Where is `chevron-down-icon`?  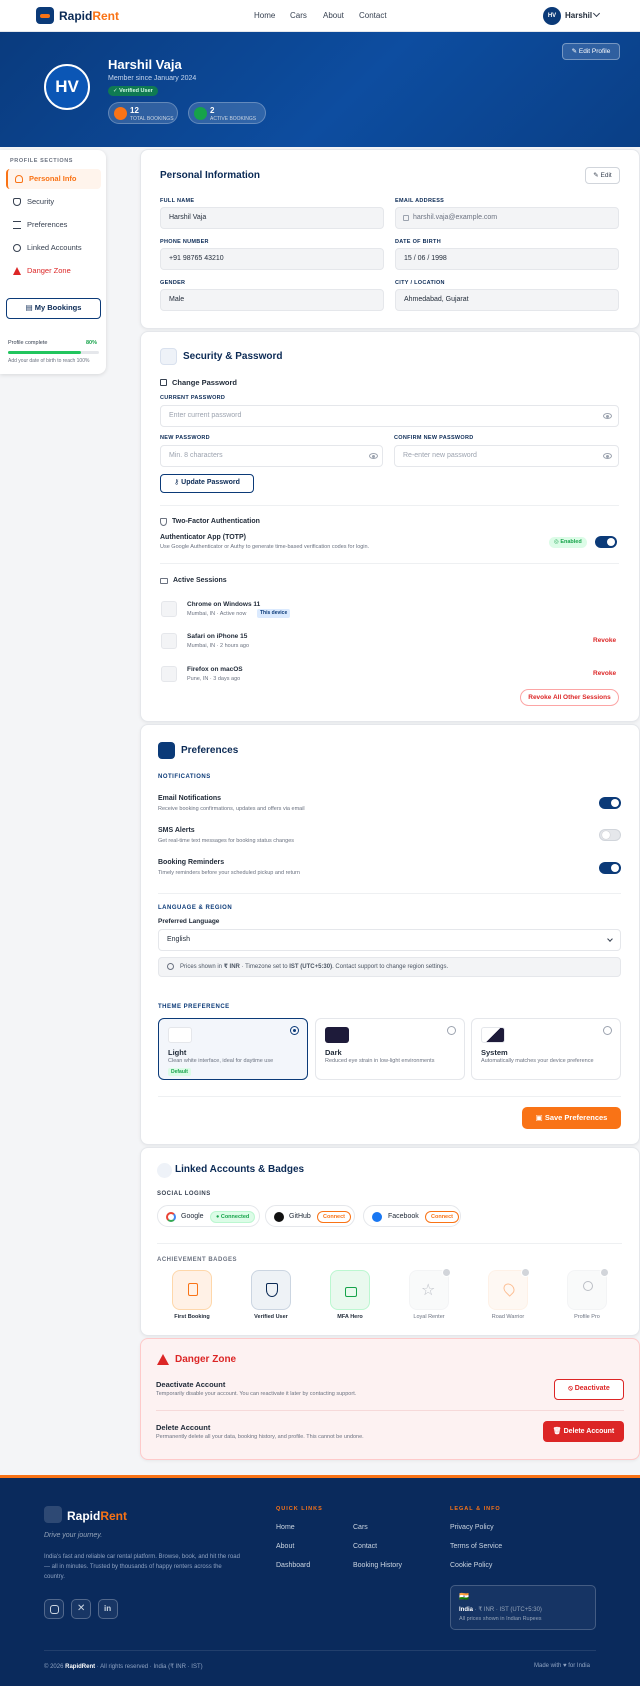
chevron-down-icon is located at coordinates (596, 13).